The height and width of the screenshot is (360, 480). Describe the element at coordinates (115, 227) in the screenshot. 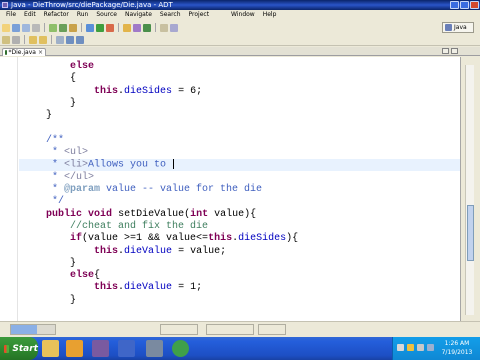

I see `code-line: //cheat and fix the die` at that location.